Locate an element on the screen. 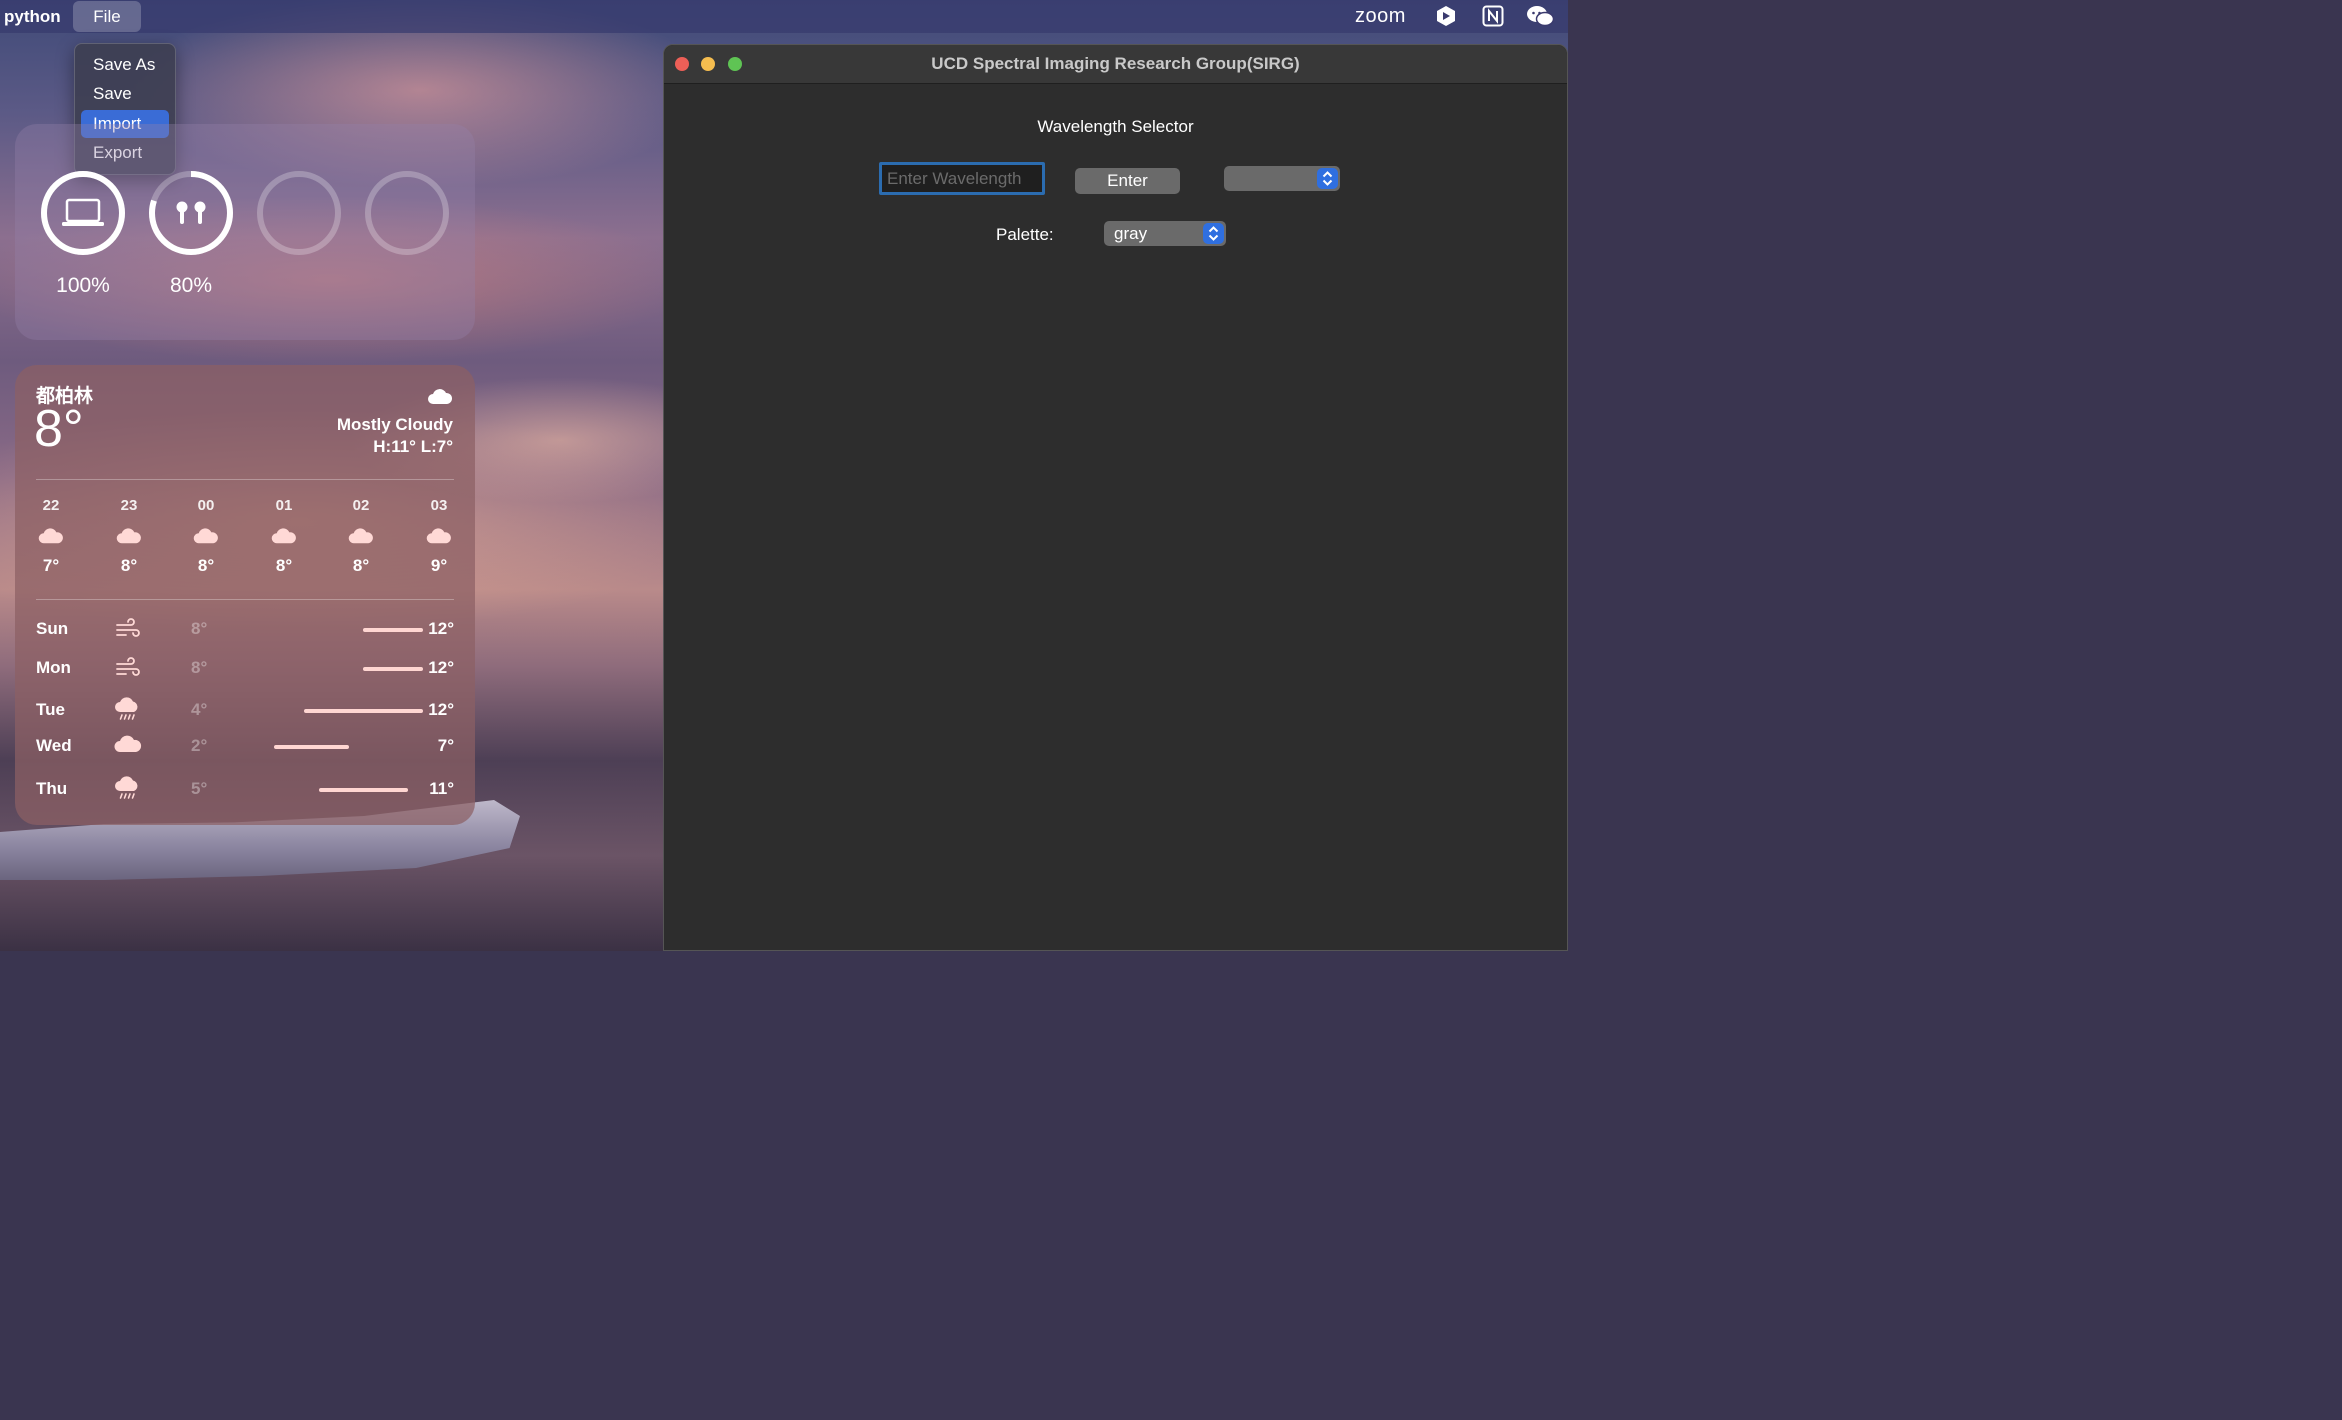  app-menu-name: python is located at coordinates (32, 17).